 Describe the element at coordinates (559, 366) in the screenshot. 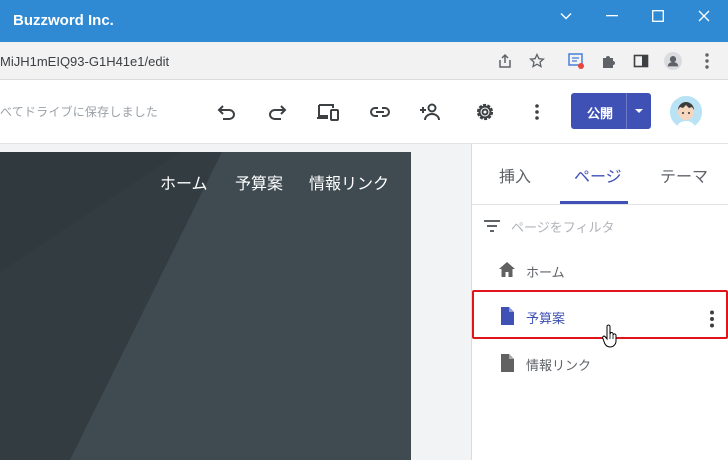

I see `page-item-label: 情報リンク` at that location.